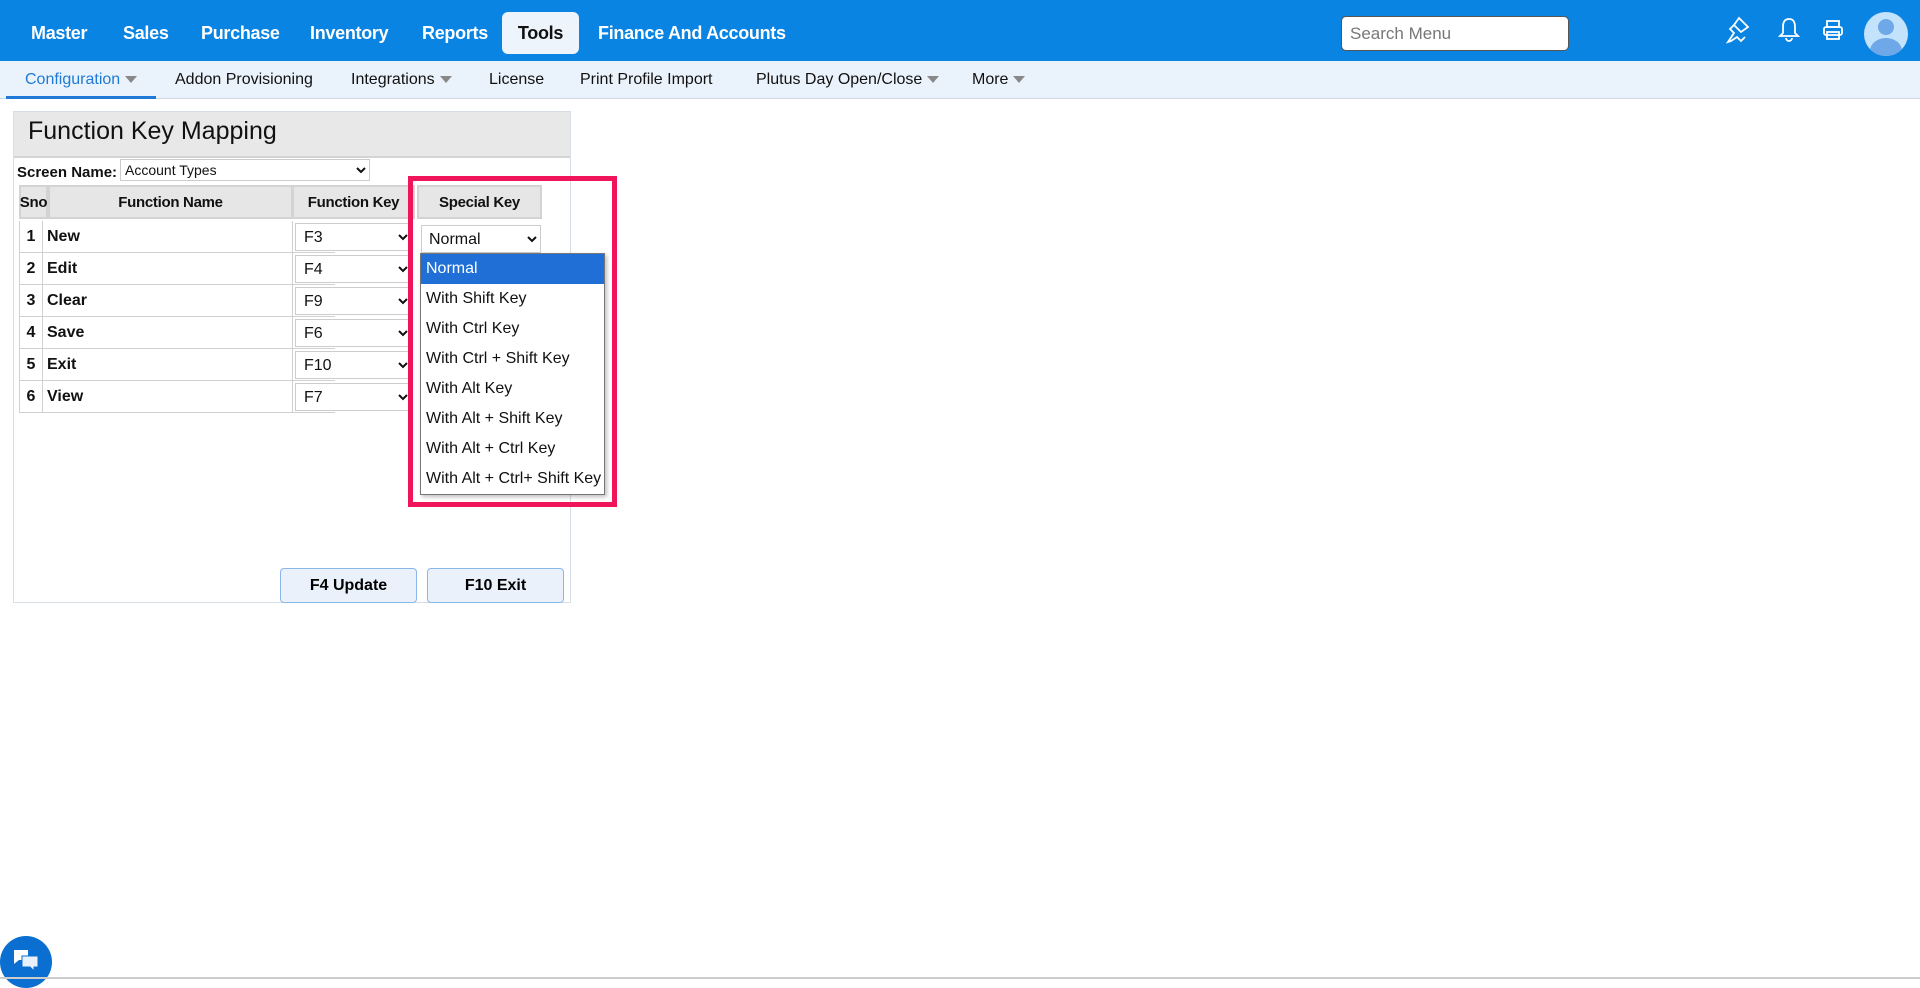 The height and width of the screenshot is (988, 1920). Describe the element at coordinates (170, 202) in the screenshot. I see `header-function-name: Function Name` at that location.